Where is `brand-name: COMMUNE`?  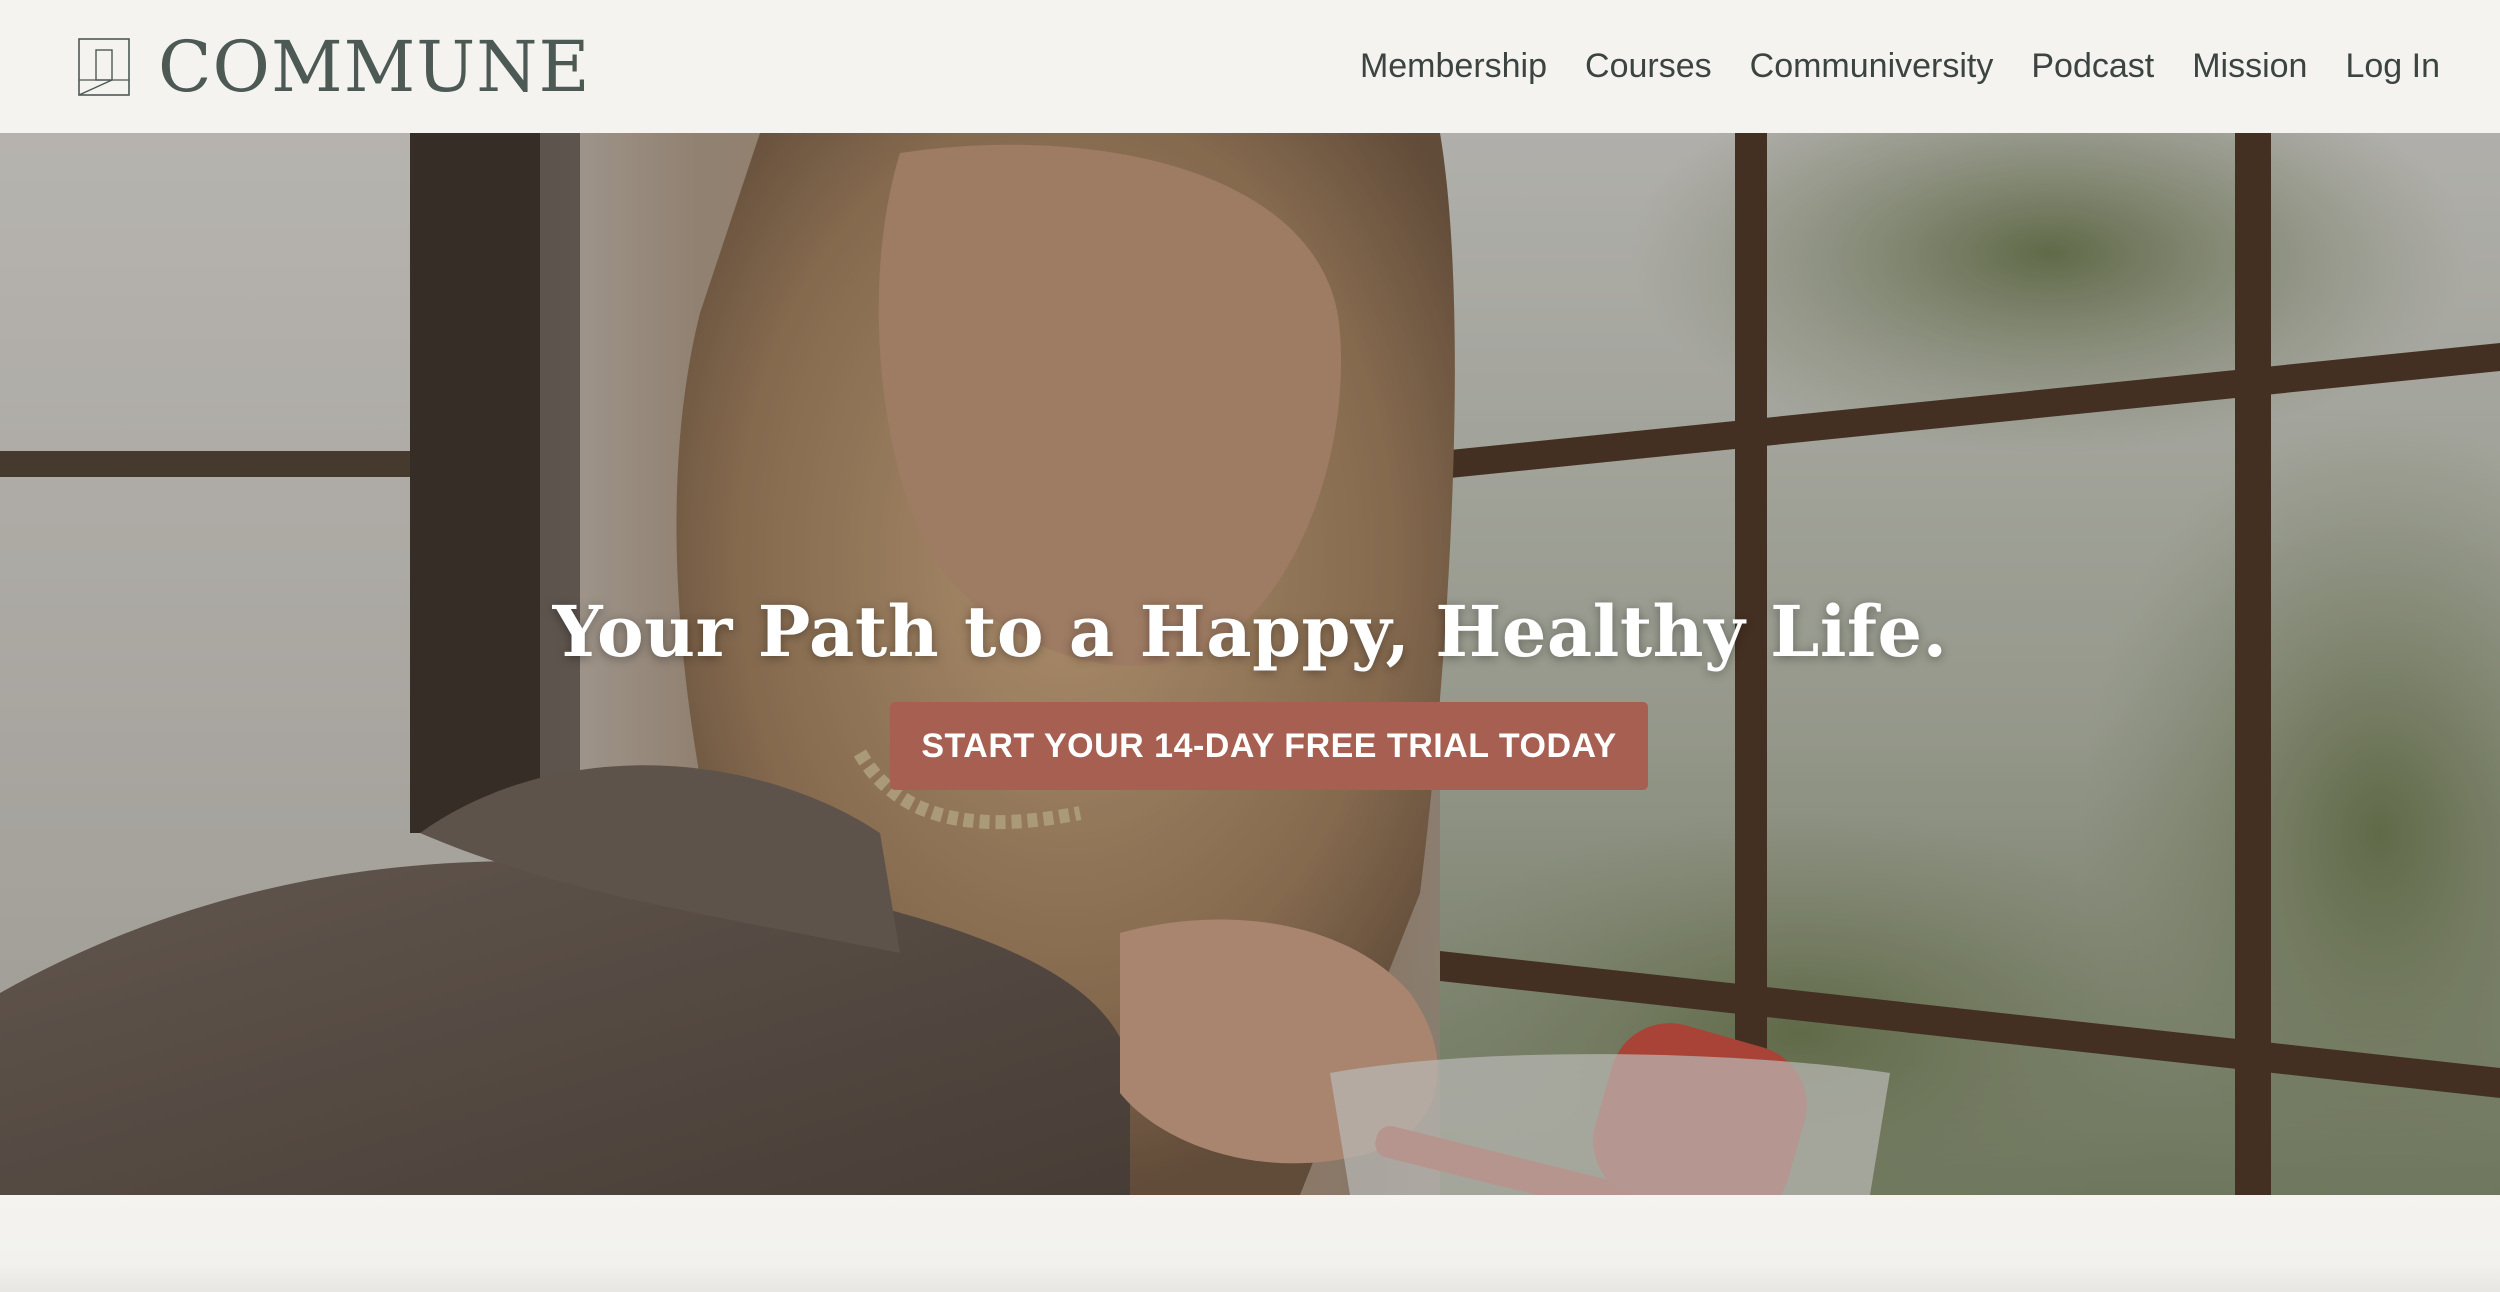
brand-name: COMMUNE is located at coordinates (374, 66).